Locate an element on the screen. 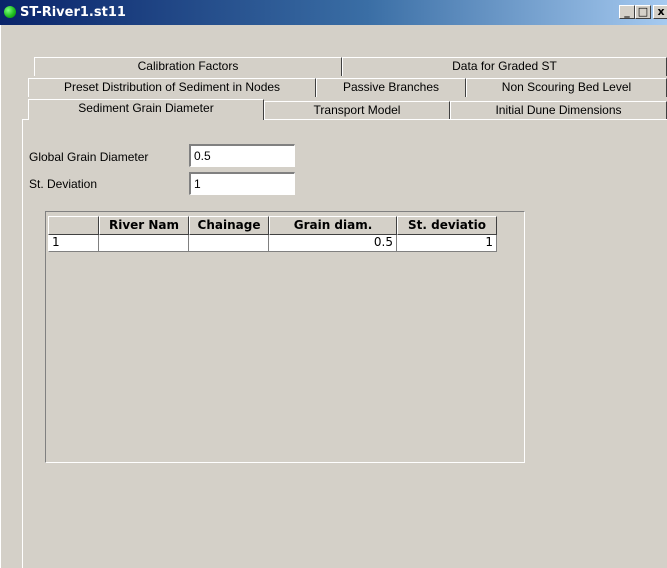  column-header-grain-diam: Grain diam. is located at coordinates (333, 225).